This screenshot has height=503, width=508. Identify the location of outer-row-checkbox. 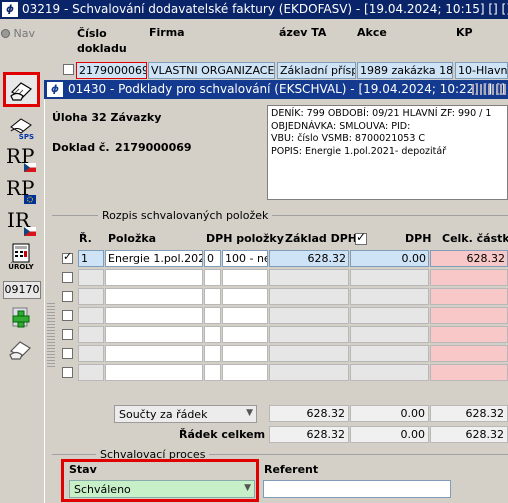
(68, 69).